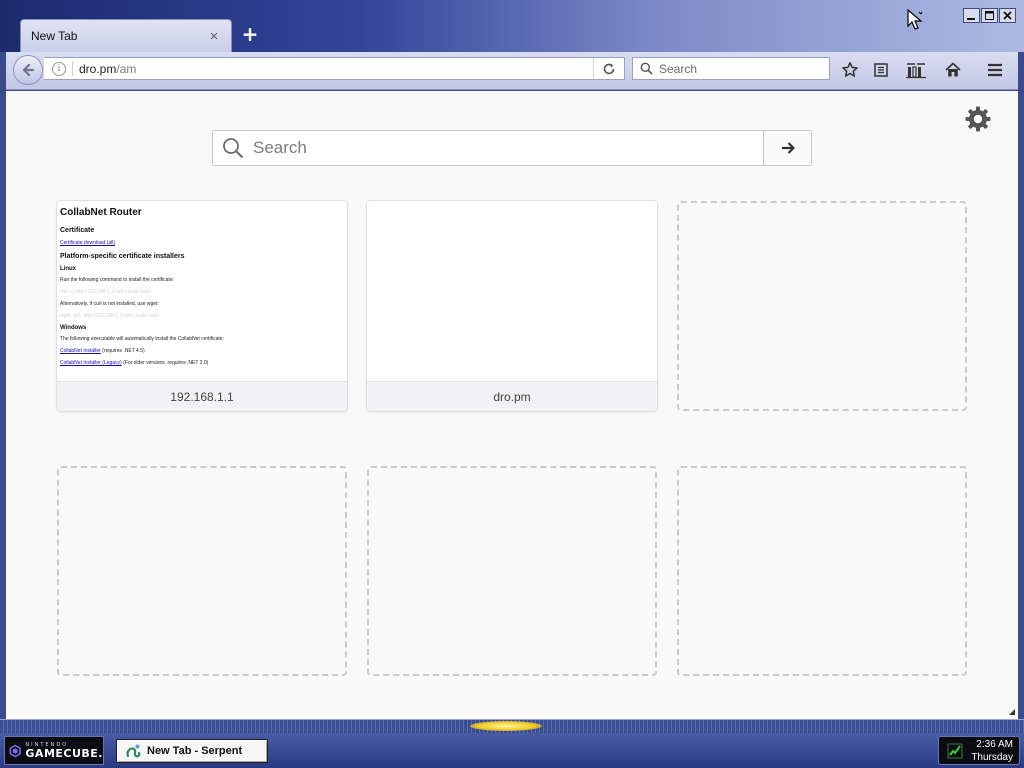 This screenshot has height=768, width=1024. Describe the element at coordinates (54, 36) in the screenshot. I see `tab-title: New Tab` at that location.